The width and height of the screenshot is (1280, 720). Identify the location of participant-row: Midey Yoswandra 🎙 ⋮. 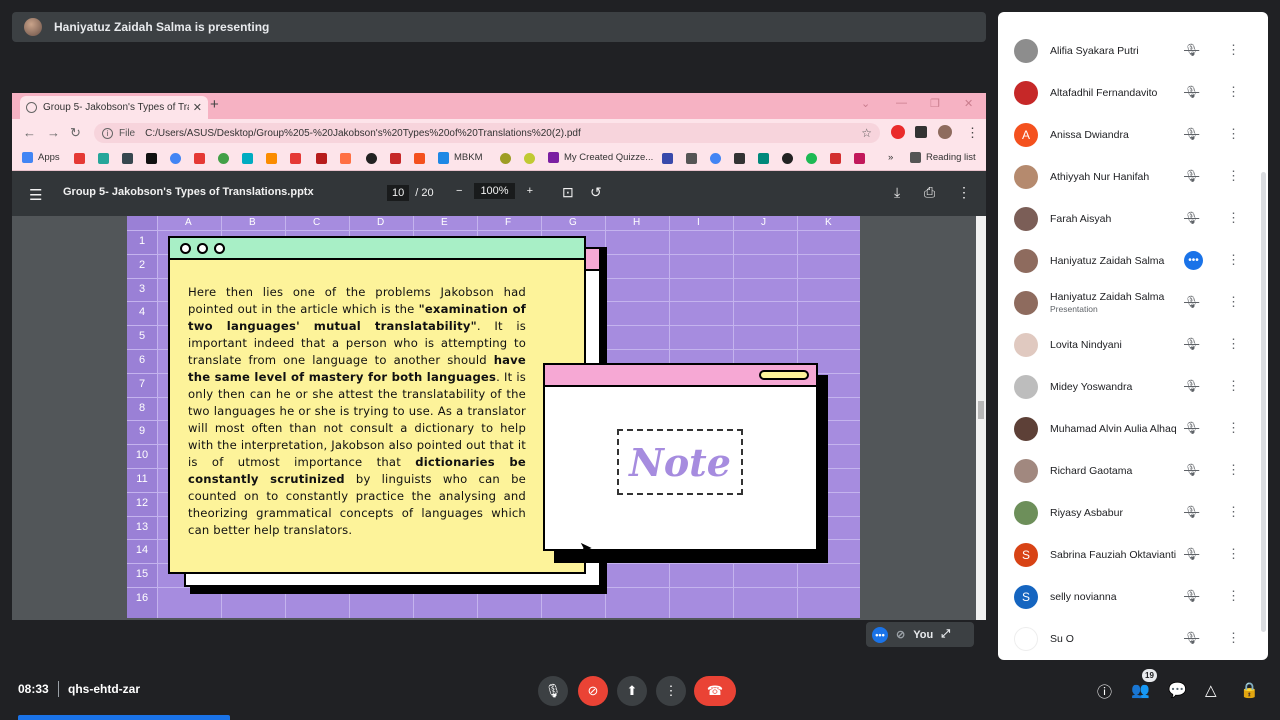
(1129, 387).